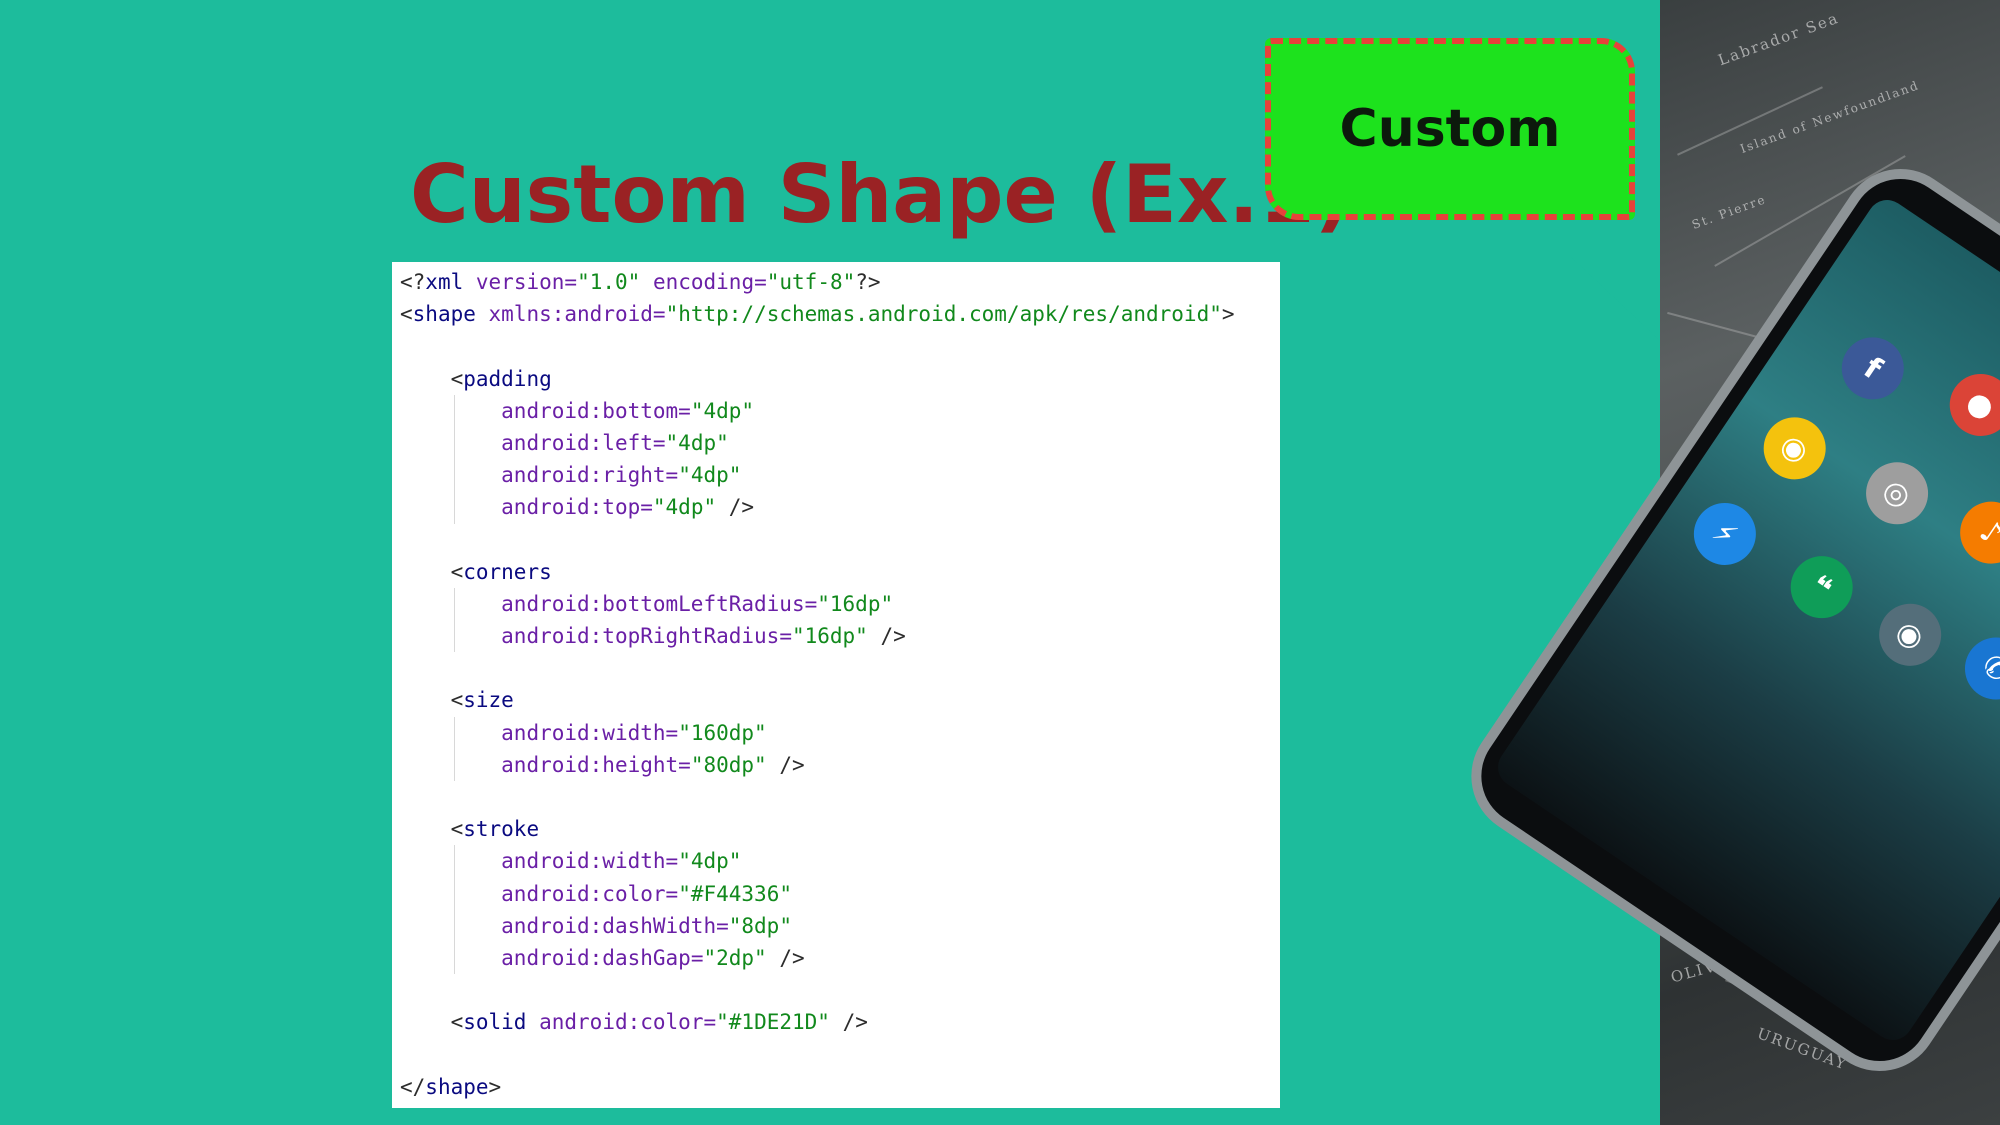 The height and width of the screenshot is (1125, 2000). Describe the element at coordinates (836, 507) in the screenshot. I see `code-line: android:top="4dp" />` at that location.